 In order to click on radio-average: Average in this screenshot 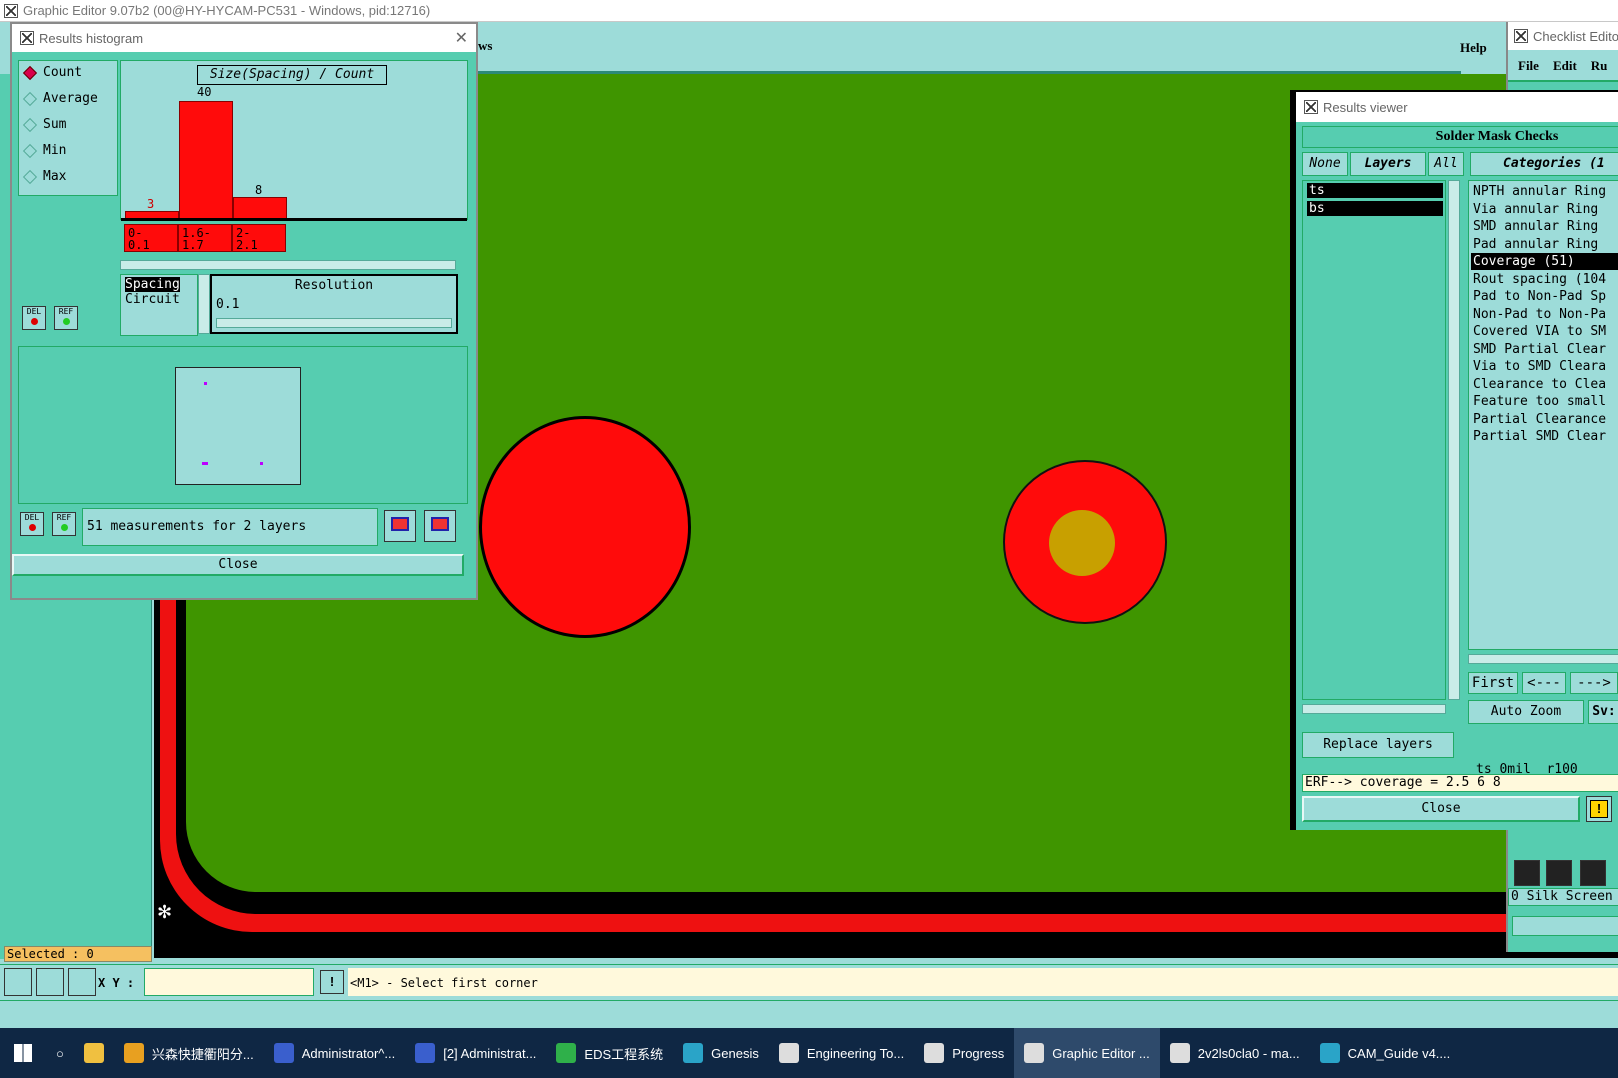, I will do `click(60, 98)`.